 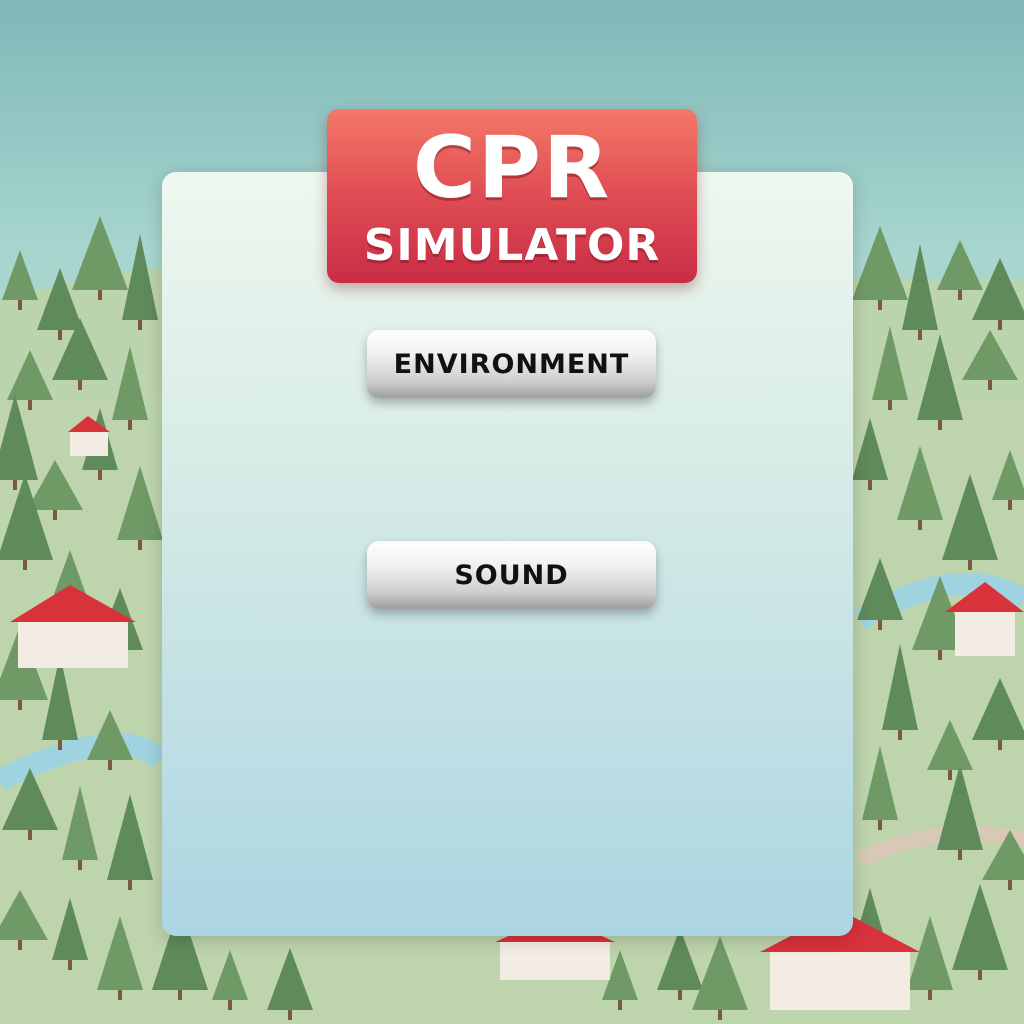 I want to click on environment-button: ENVIRONMENT, so click(x=511, y=364).